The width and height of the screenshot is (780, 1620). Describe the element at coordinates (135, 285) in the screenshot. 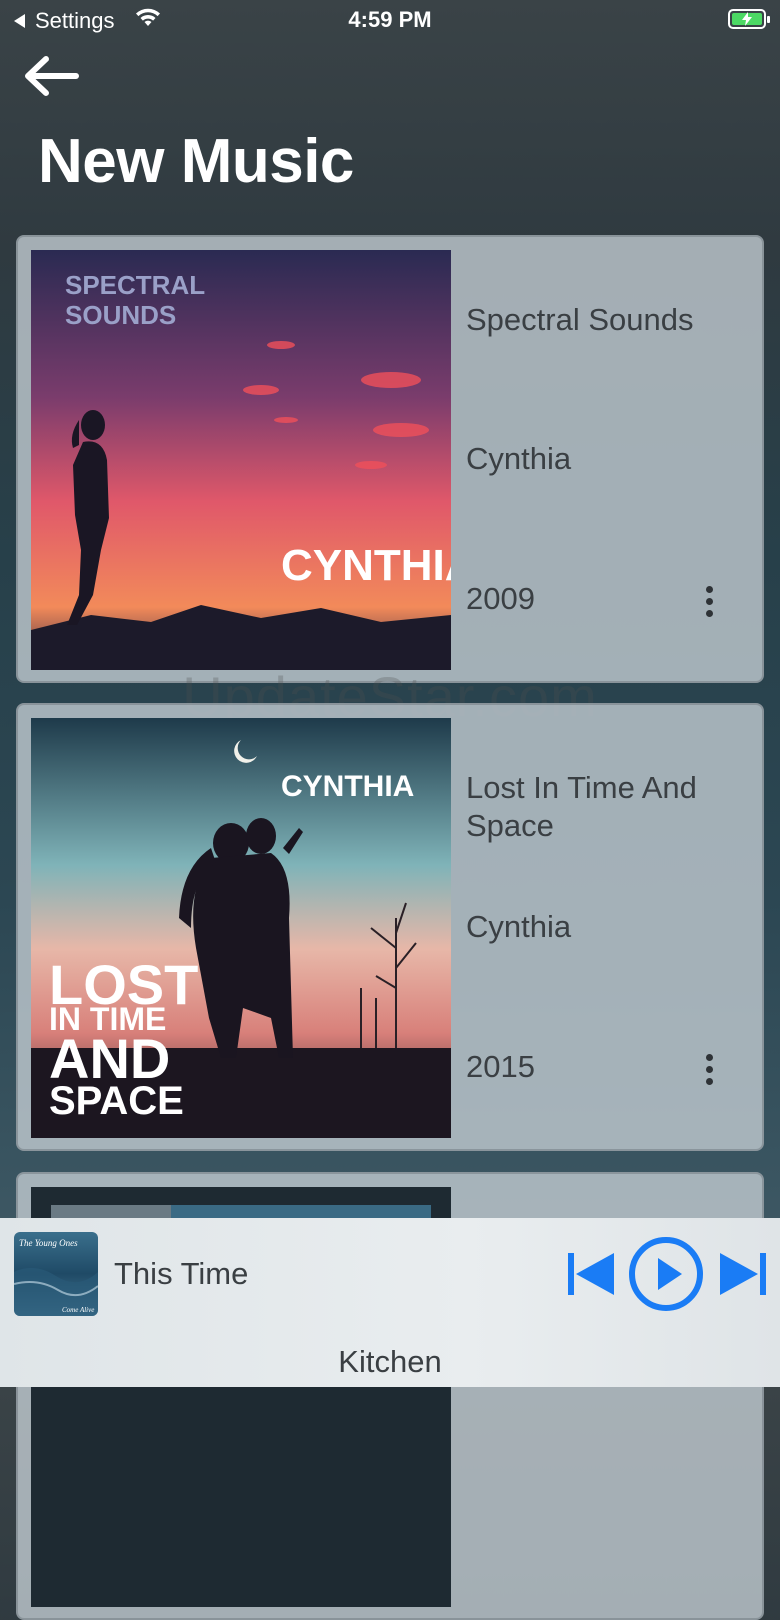

I see `art-text-top: SPECTRAL` at that location.